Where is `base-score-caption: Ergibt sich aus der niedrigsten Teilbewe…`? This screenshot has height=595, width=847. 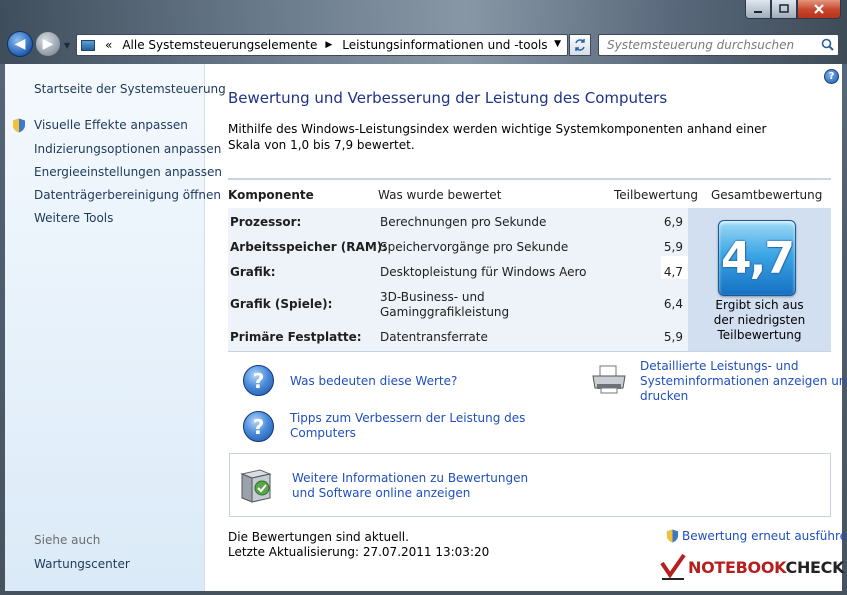 base-score-caption: Ergibt sich aus der niedrigsten Teilbewe… is located at coordinates (759, 320).